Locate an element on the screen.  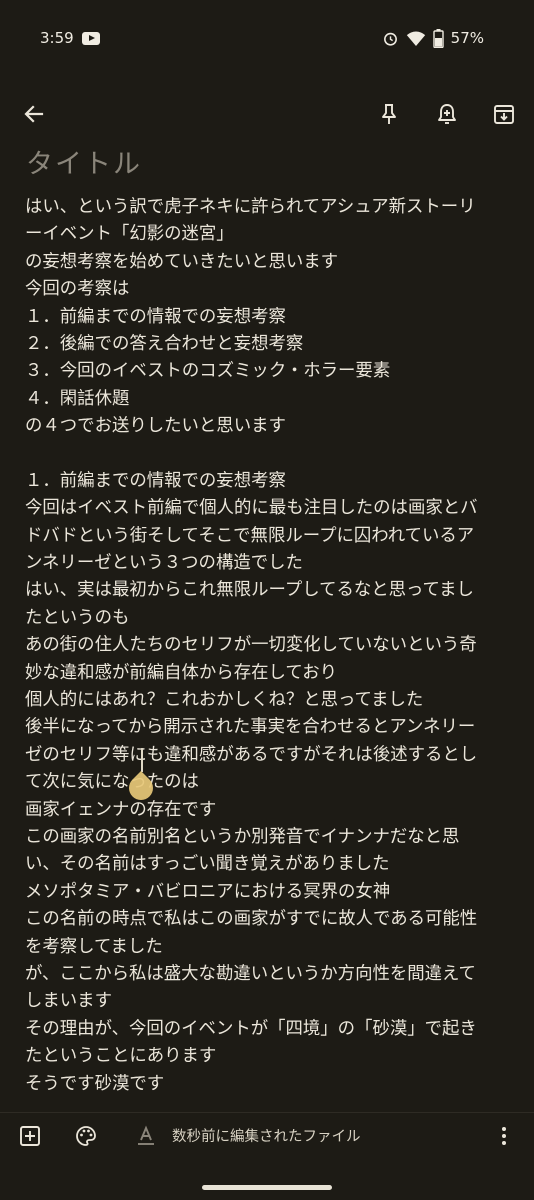
navigation-bar is located at coordinates (267, 1179).